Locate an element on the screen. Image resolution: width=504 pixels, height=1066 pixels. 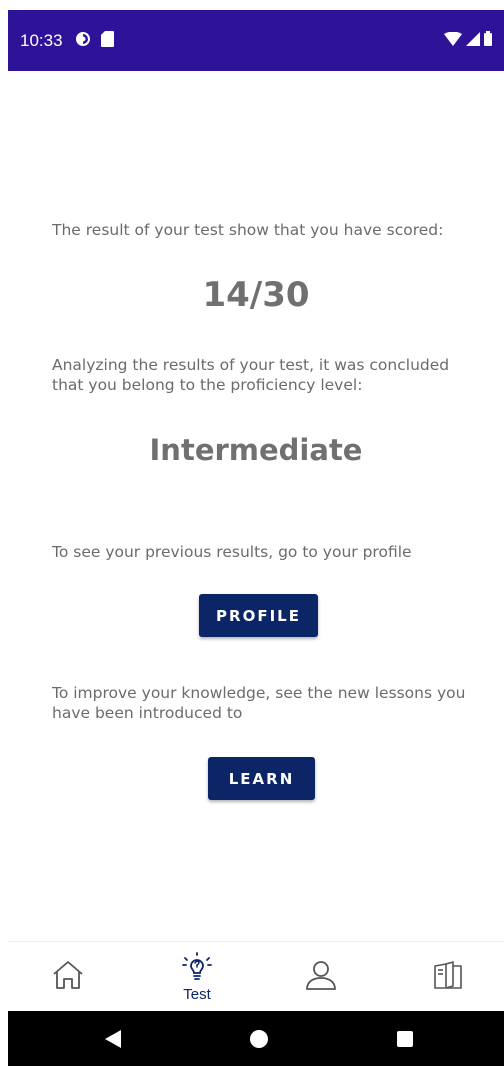
status-time: 10:33 is located at coordinates (41, 40).